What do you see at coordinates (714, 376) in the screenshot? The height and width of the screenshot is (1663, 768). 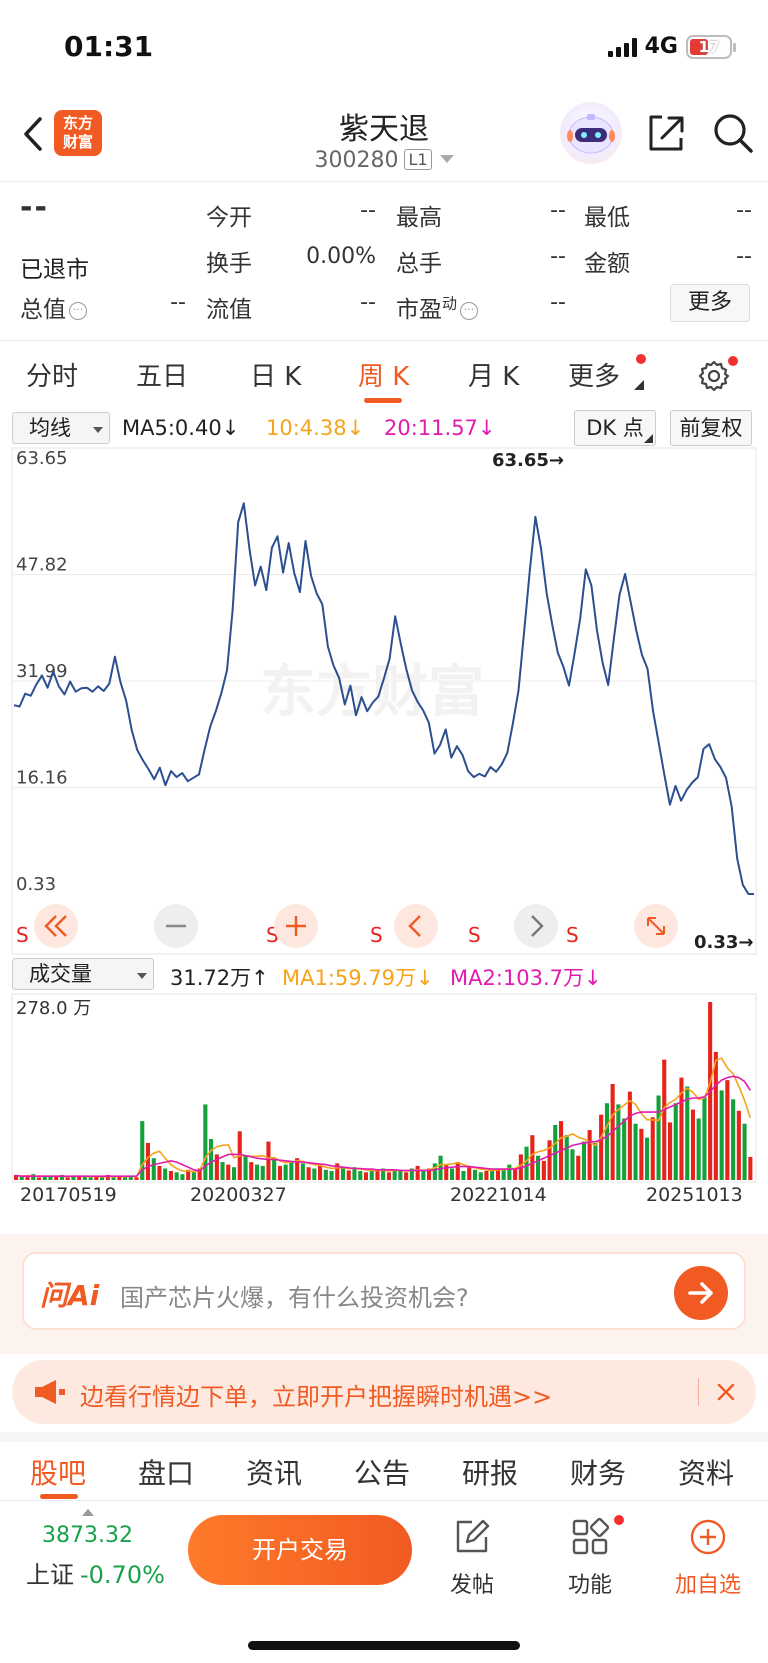 I see `settings-gear-icon` at bounding box center [714, 376].